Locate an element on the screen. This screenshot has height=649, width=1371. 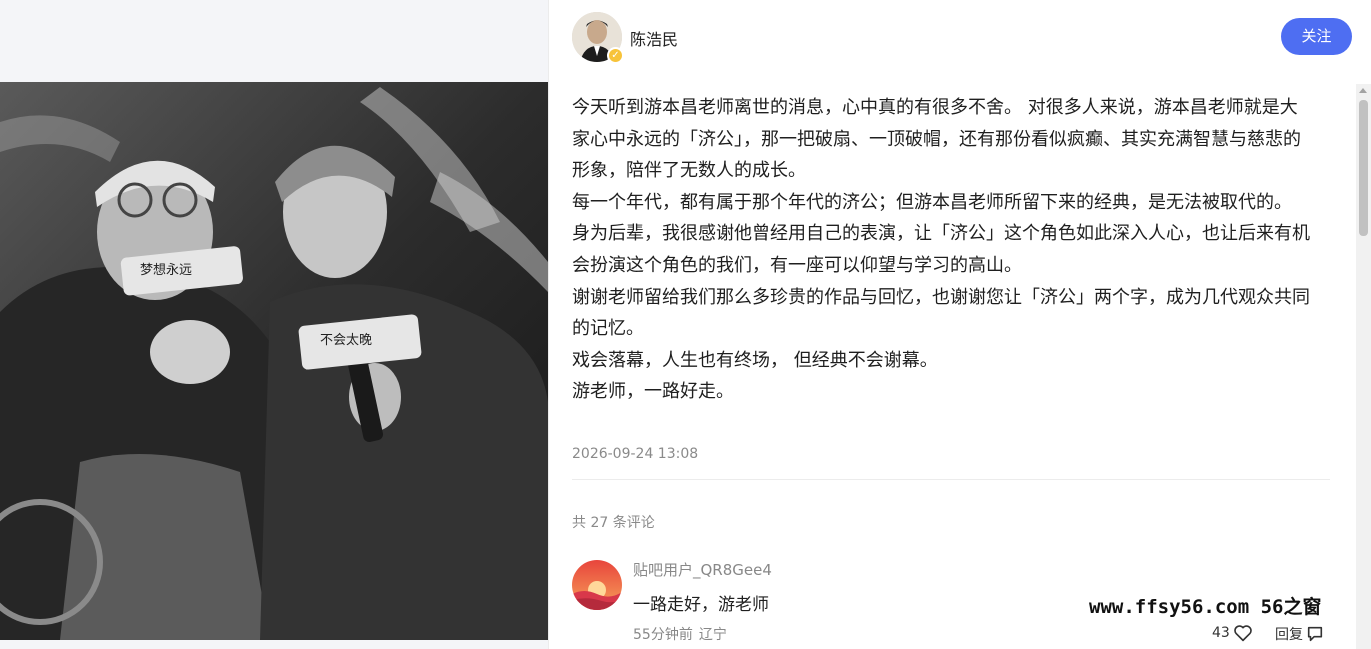
verified-badge-icon: ✓ is located at coordinates (615, 55).